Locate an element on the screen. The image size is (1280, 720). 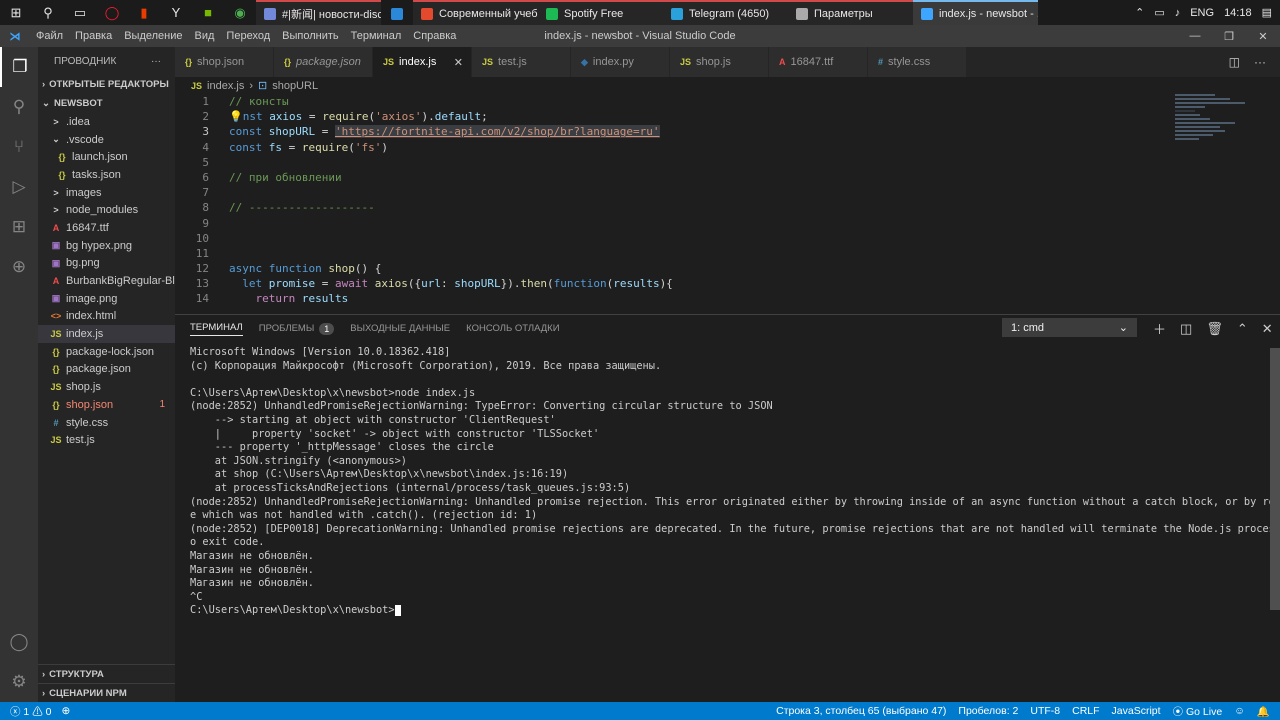
office-icon: ▮ is located at coordinates (144, 12).